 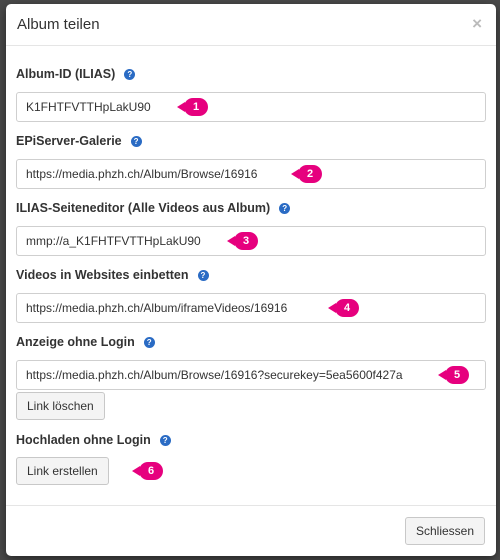 I want to click on dialog-footer: Schliessen, so click(x=251, y=530).